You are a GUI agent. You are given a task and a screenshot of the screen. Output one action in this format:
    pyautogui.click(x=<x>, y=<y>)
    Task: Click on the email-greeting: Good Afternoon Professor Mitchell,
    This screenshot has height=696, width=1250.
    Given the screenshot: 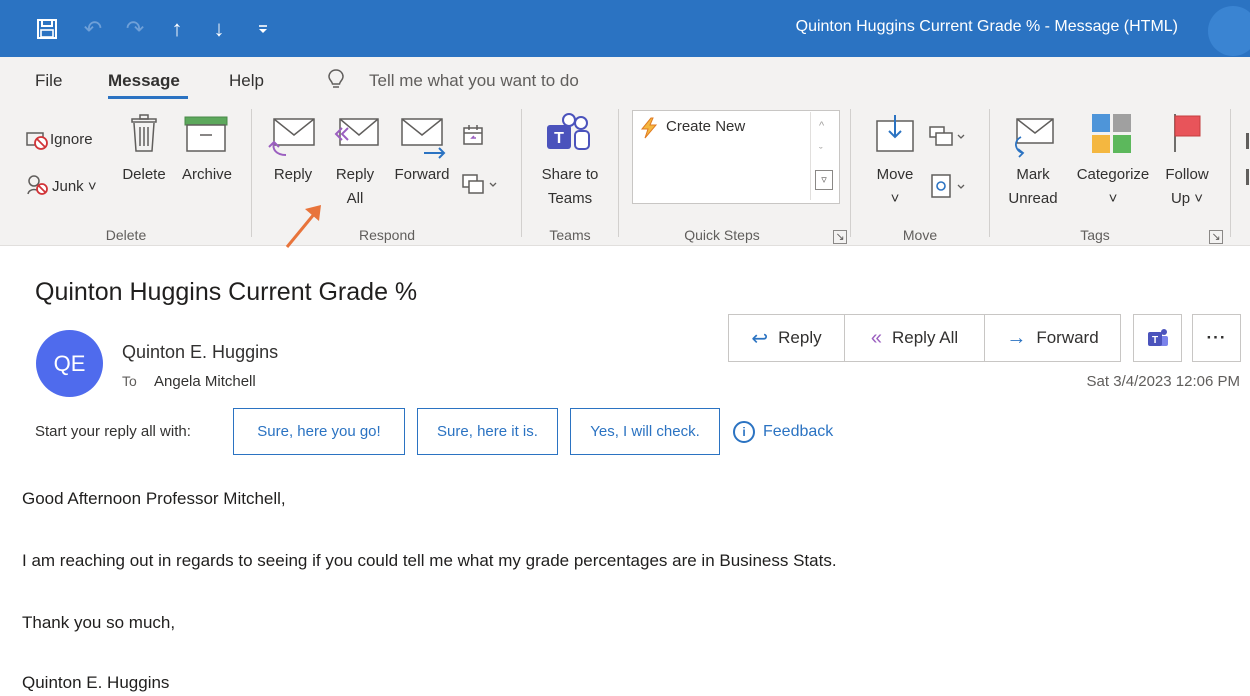 What is the action you would take?
    pyautogui.click(x=154, y=498)
    